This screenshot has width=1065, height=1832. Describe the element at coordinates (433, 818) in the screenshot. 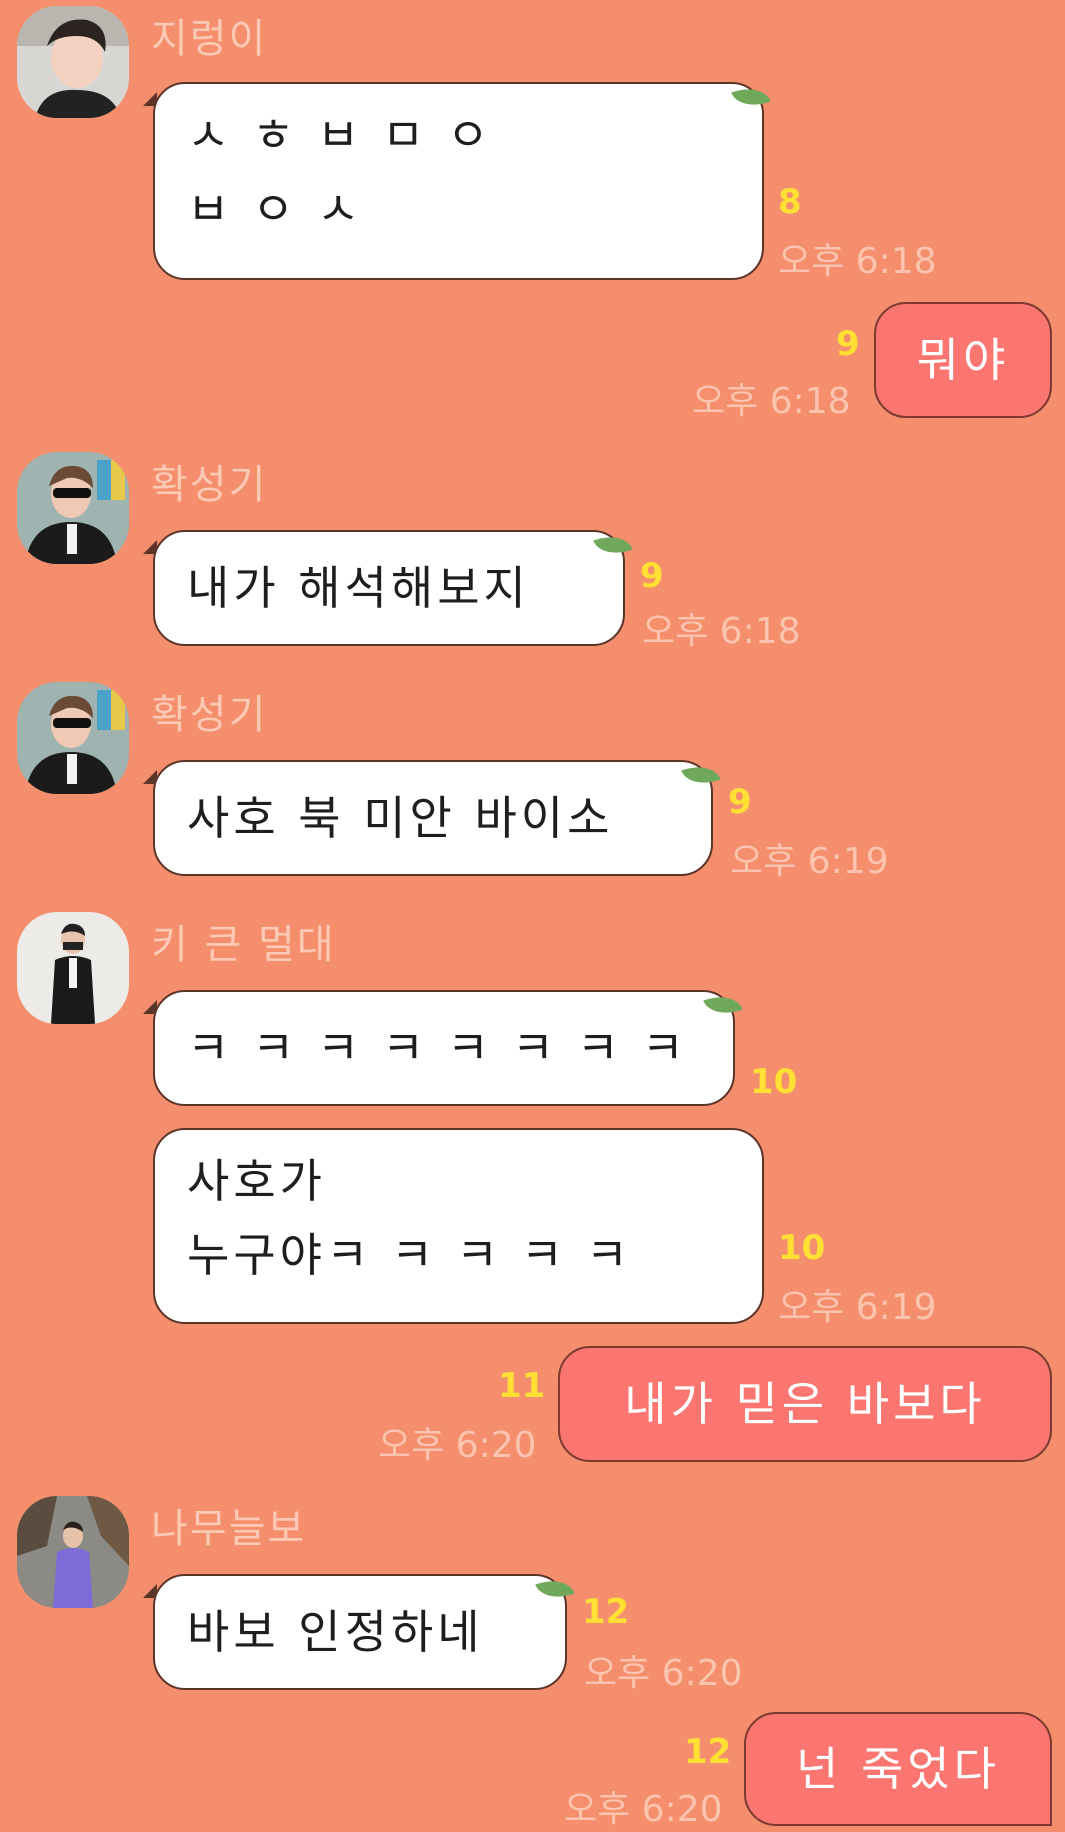

I see `message-bubble: 사호 북 미안 바이소` at that location.